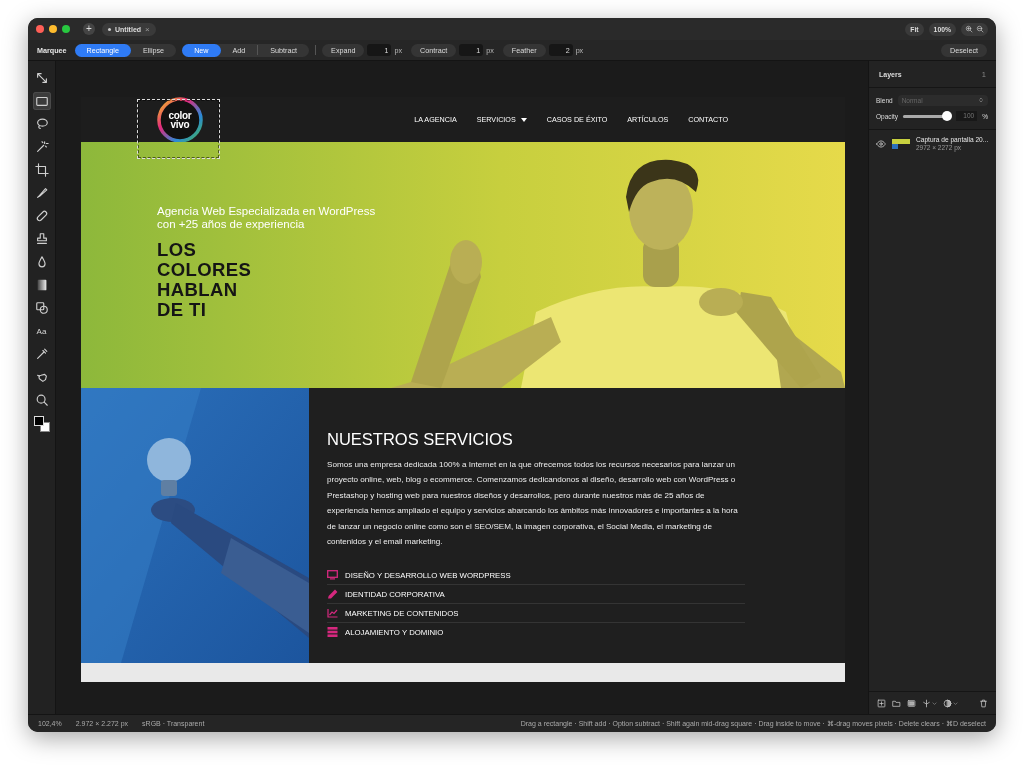 Image resolution: width=1024 pixels, height=770 pixels. Describe the element at coordinates (41, 424) in the screenshot. I see `color-swatches-drawing` at that location.